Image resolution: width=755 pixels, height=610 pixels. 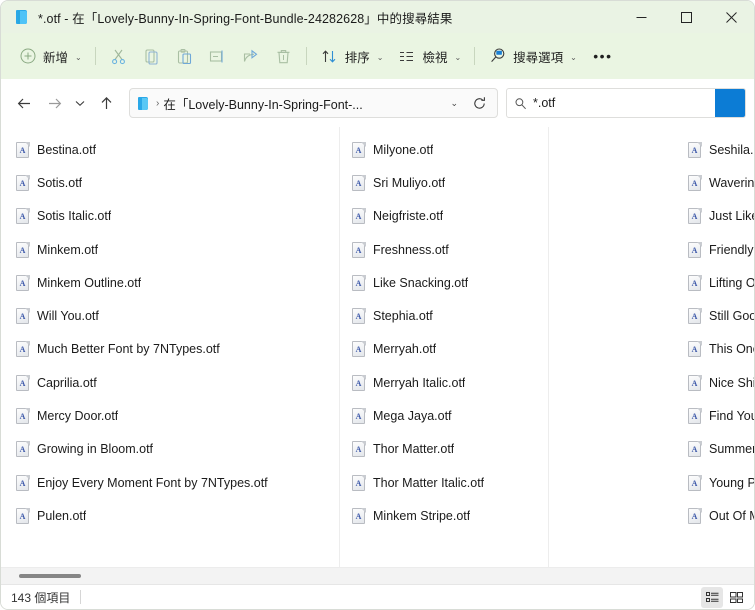 What do you see at coordinates (505, 515) in the screenshot?
I see `file-list-item: A Minkem Stripe.otf` at bounding box center [505, 515].